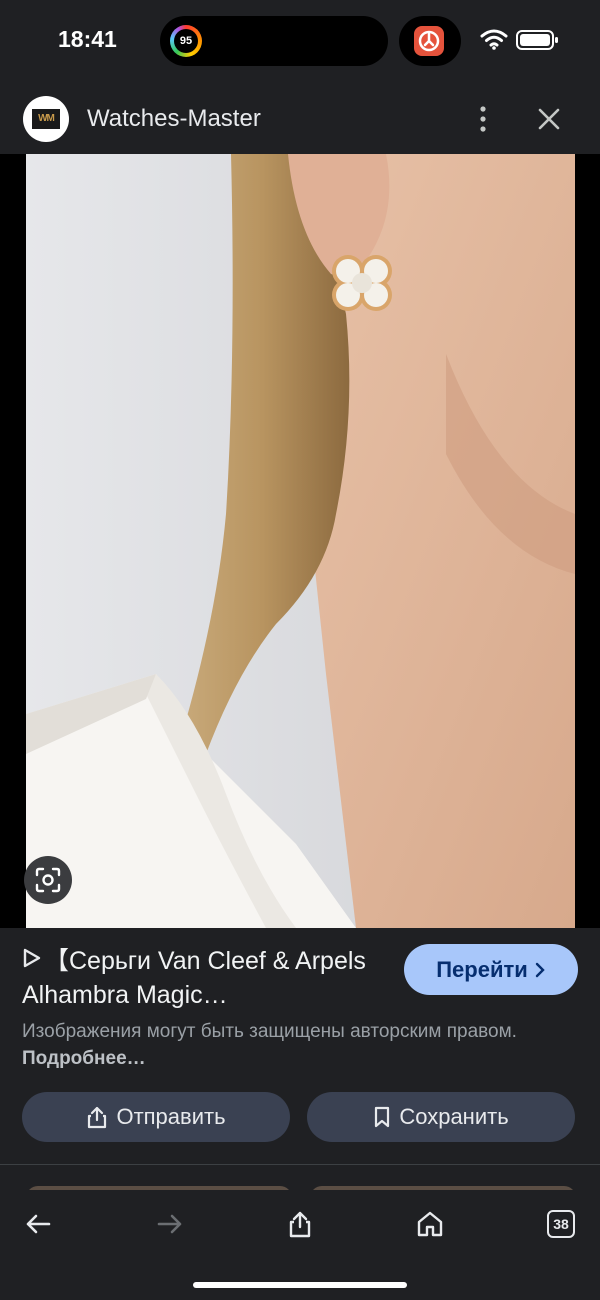 This screenshot has width=600, height=1300. I want to click on activity-ring-value: 95, so click(186, 41).